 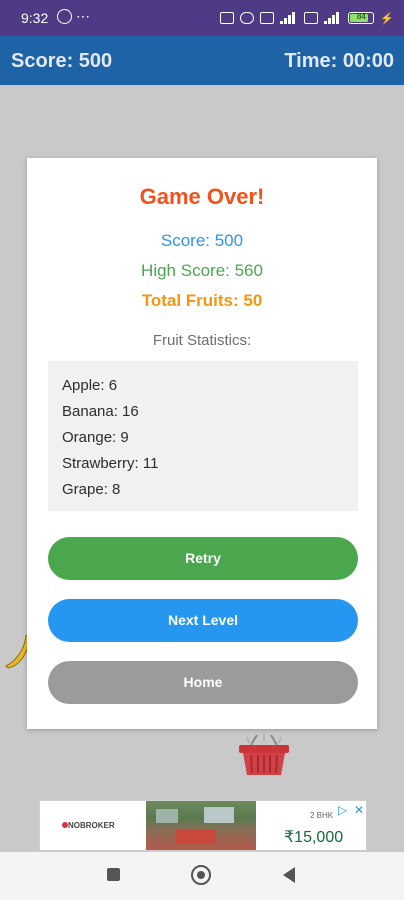 I want to click on fruit-stat-apple: Apple: 6, so click(x=90, y=385).